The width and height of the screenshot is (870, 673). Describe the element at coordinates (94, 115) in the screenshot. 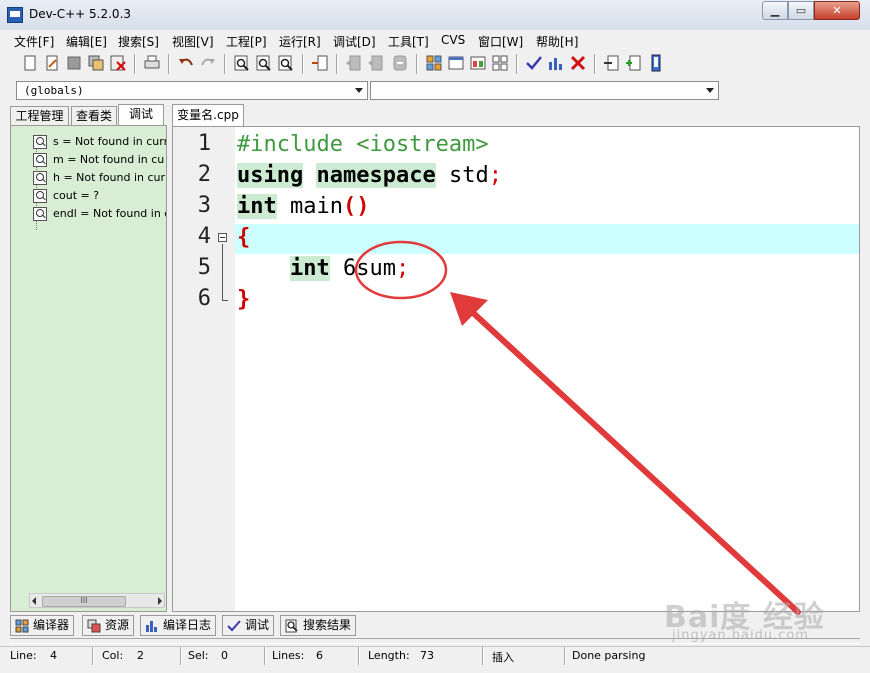

I see `tab-class-view: 查看类` at that location.